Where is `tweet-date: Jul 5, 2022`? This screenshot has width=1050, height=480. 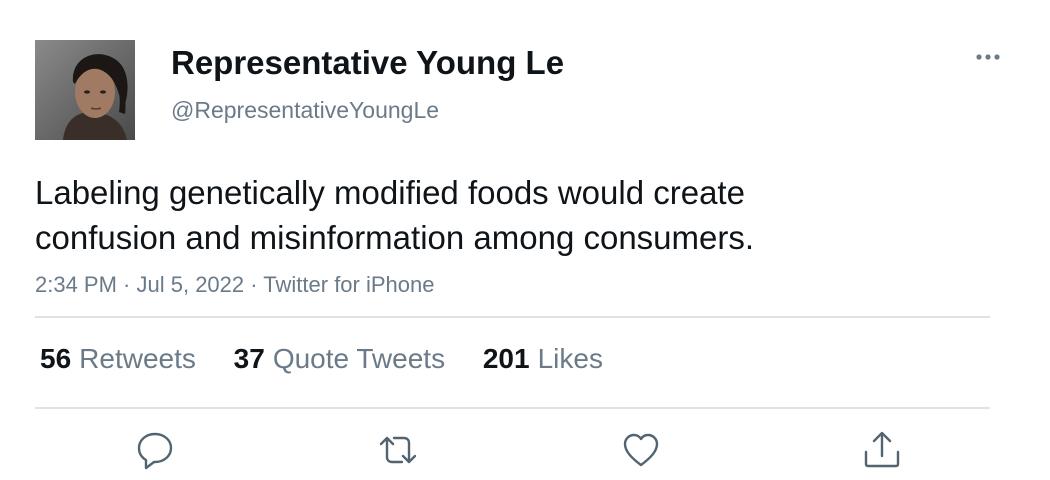
tweet-date: Jul 5, 2022 is located at coordinates (191, 284).